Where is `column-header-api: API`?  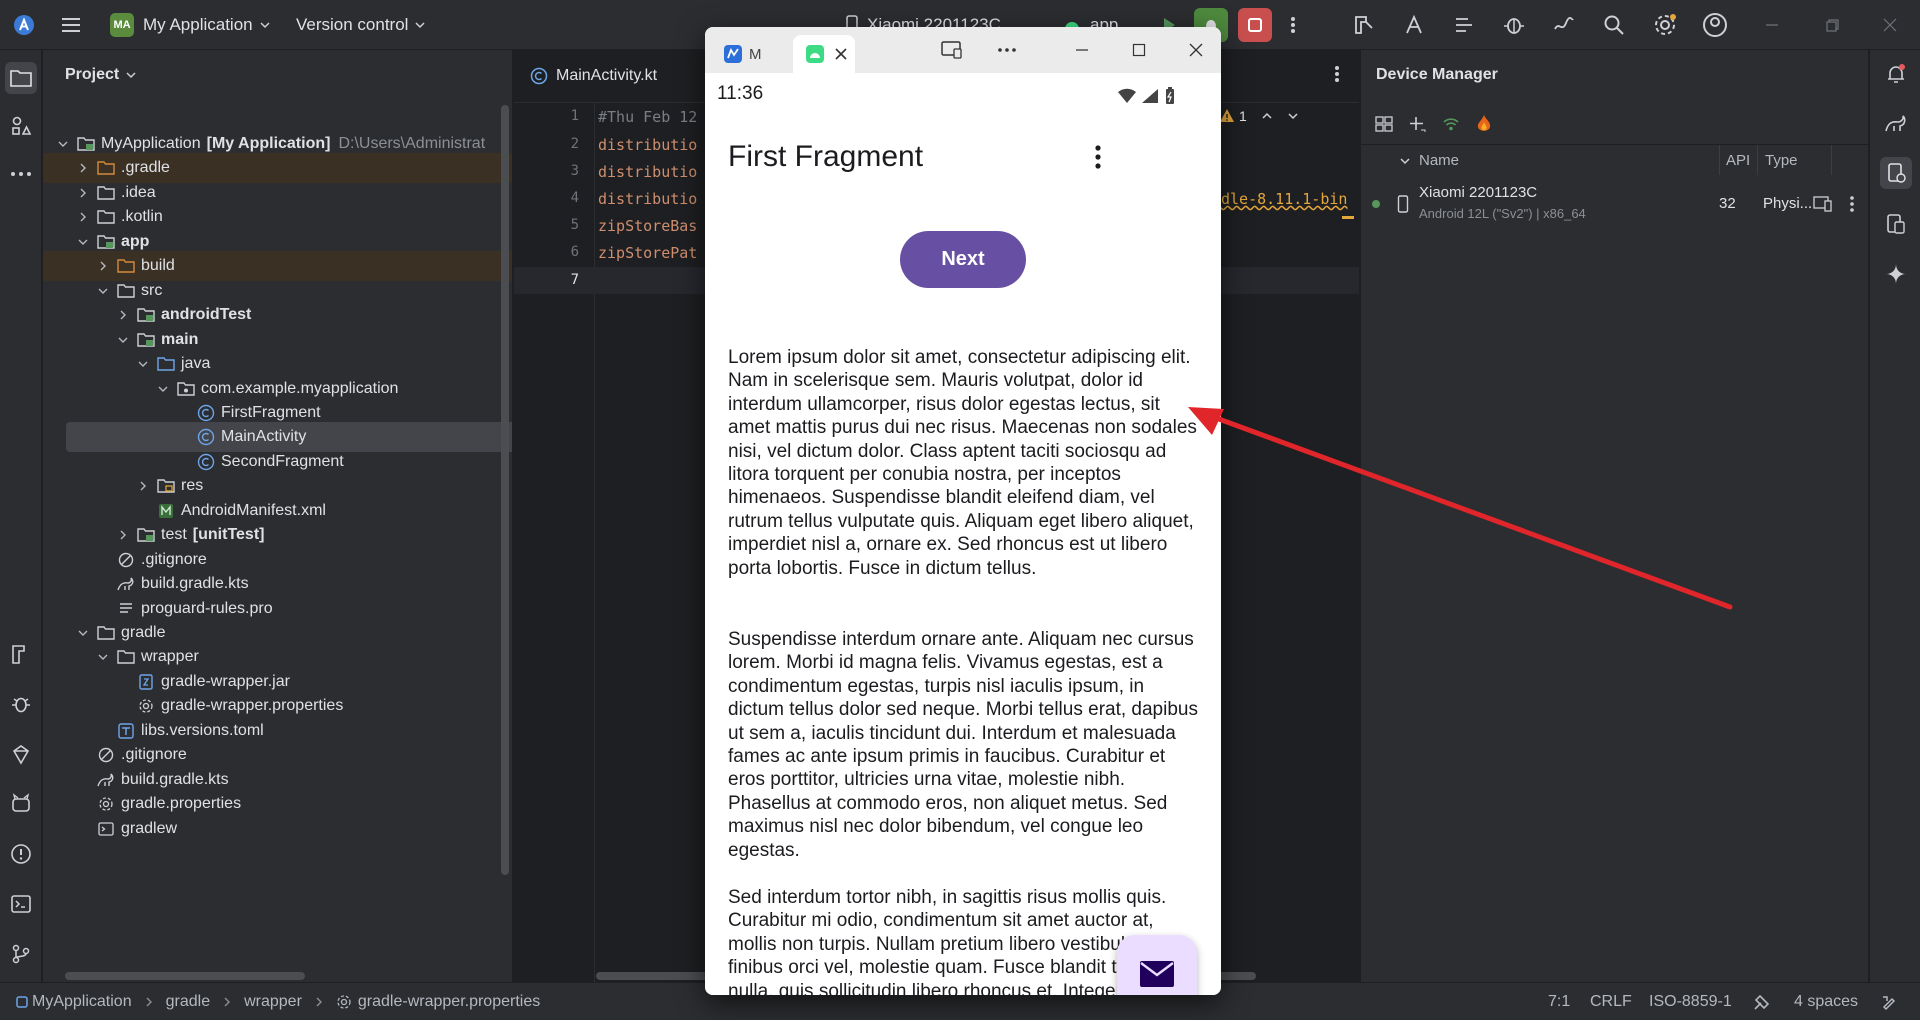
column-header-api: API is located at coordinates (1738, 160).